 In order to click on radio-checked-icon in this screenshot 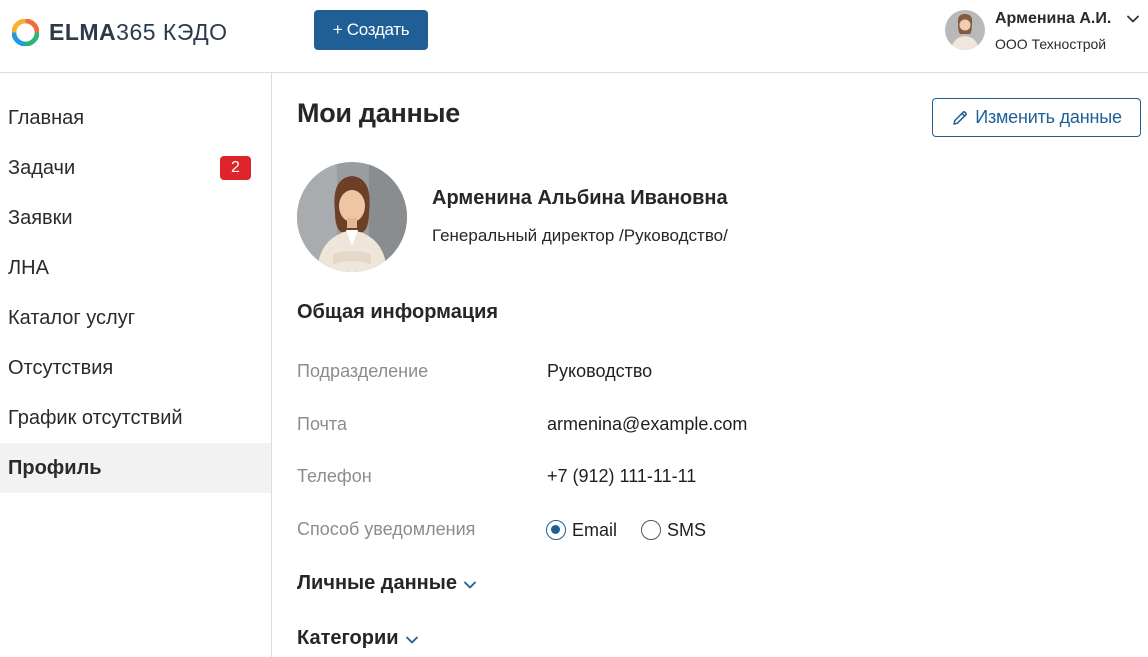, I will do `click(556, 530)`.